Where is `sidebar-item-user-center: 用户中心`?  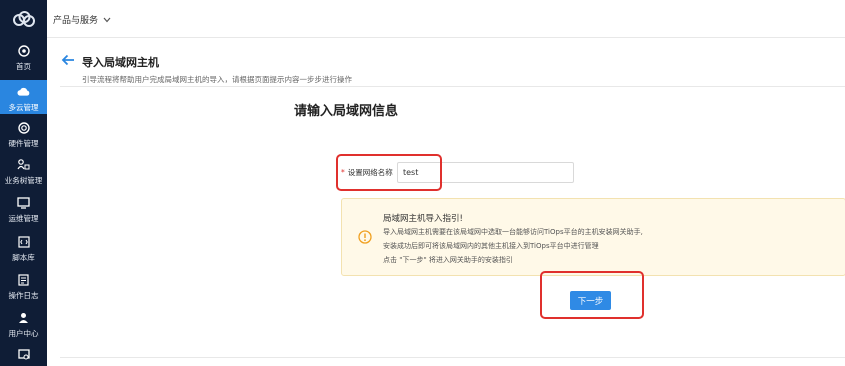
sidebar-item-user-center: 用户中心 is located at coordinates (23, 326).